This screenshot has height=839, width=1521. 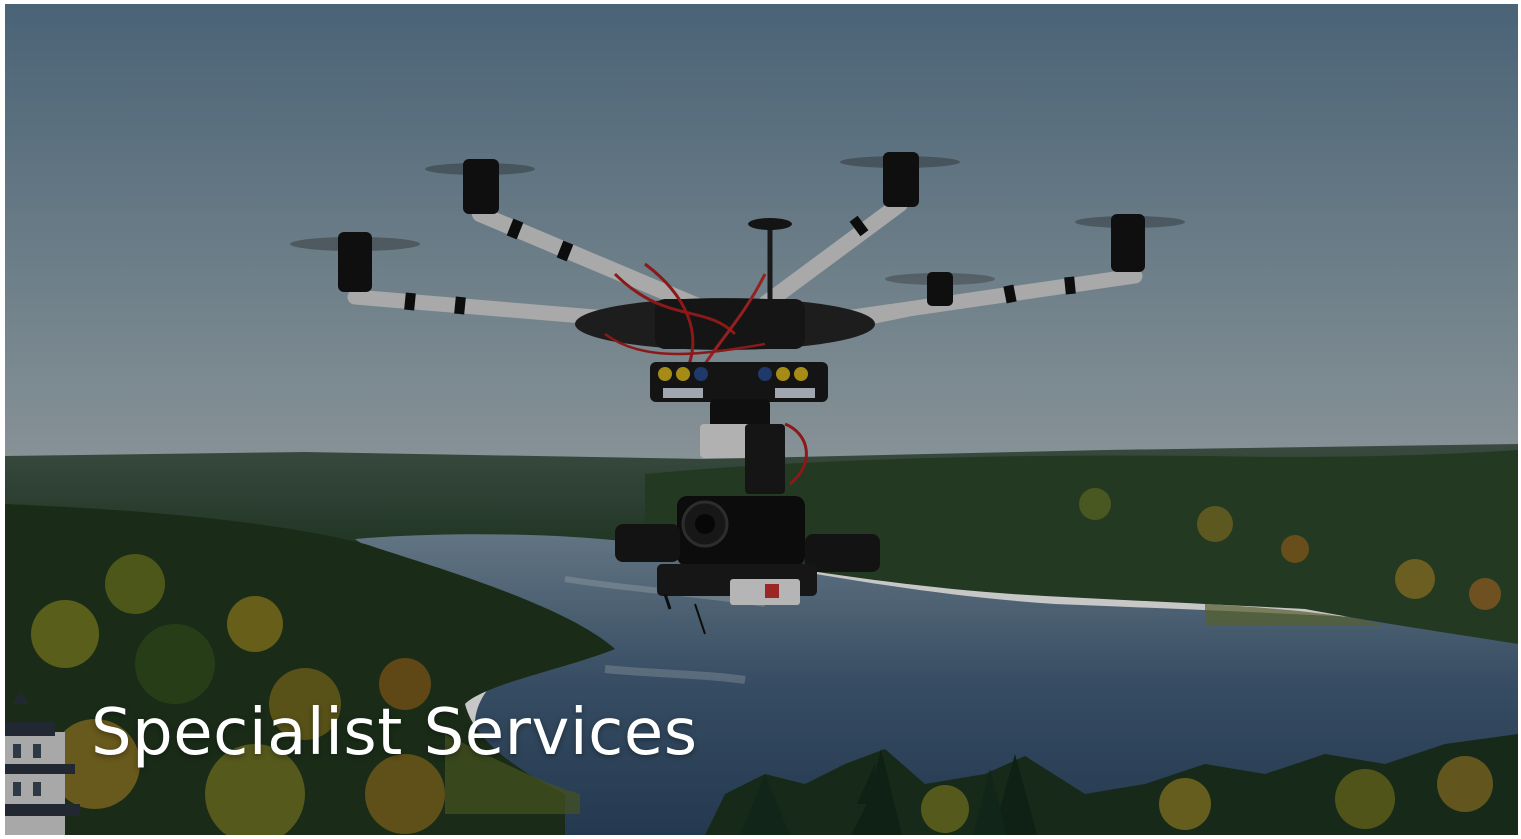 I want to click on hero-title: Specialist Services, so click(x=394, y=733).